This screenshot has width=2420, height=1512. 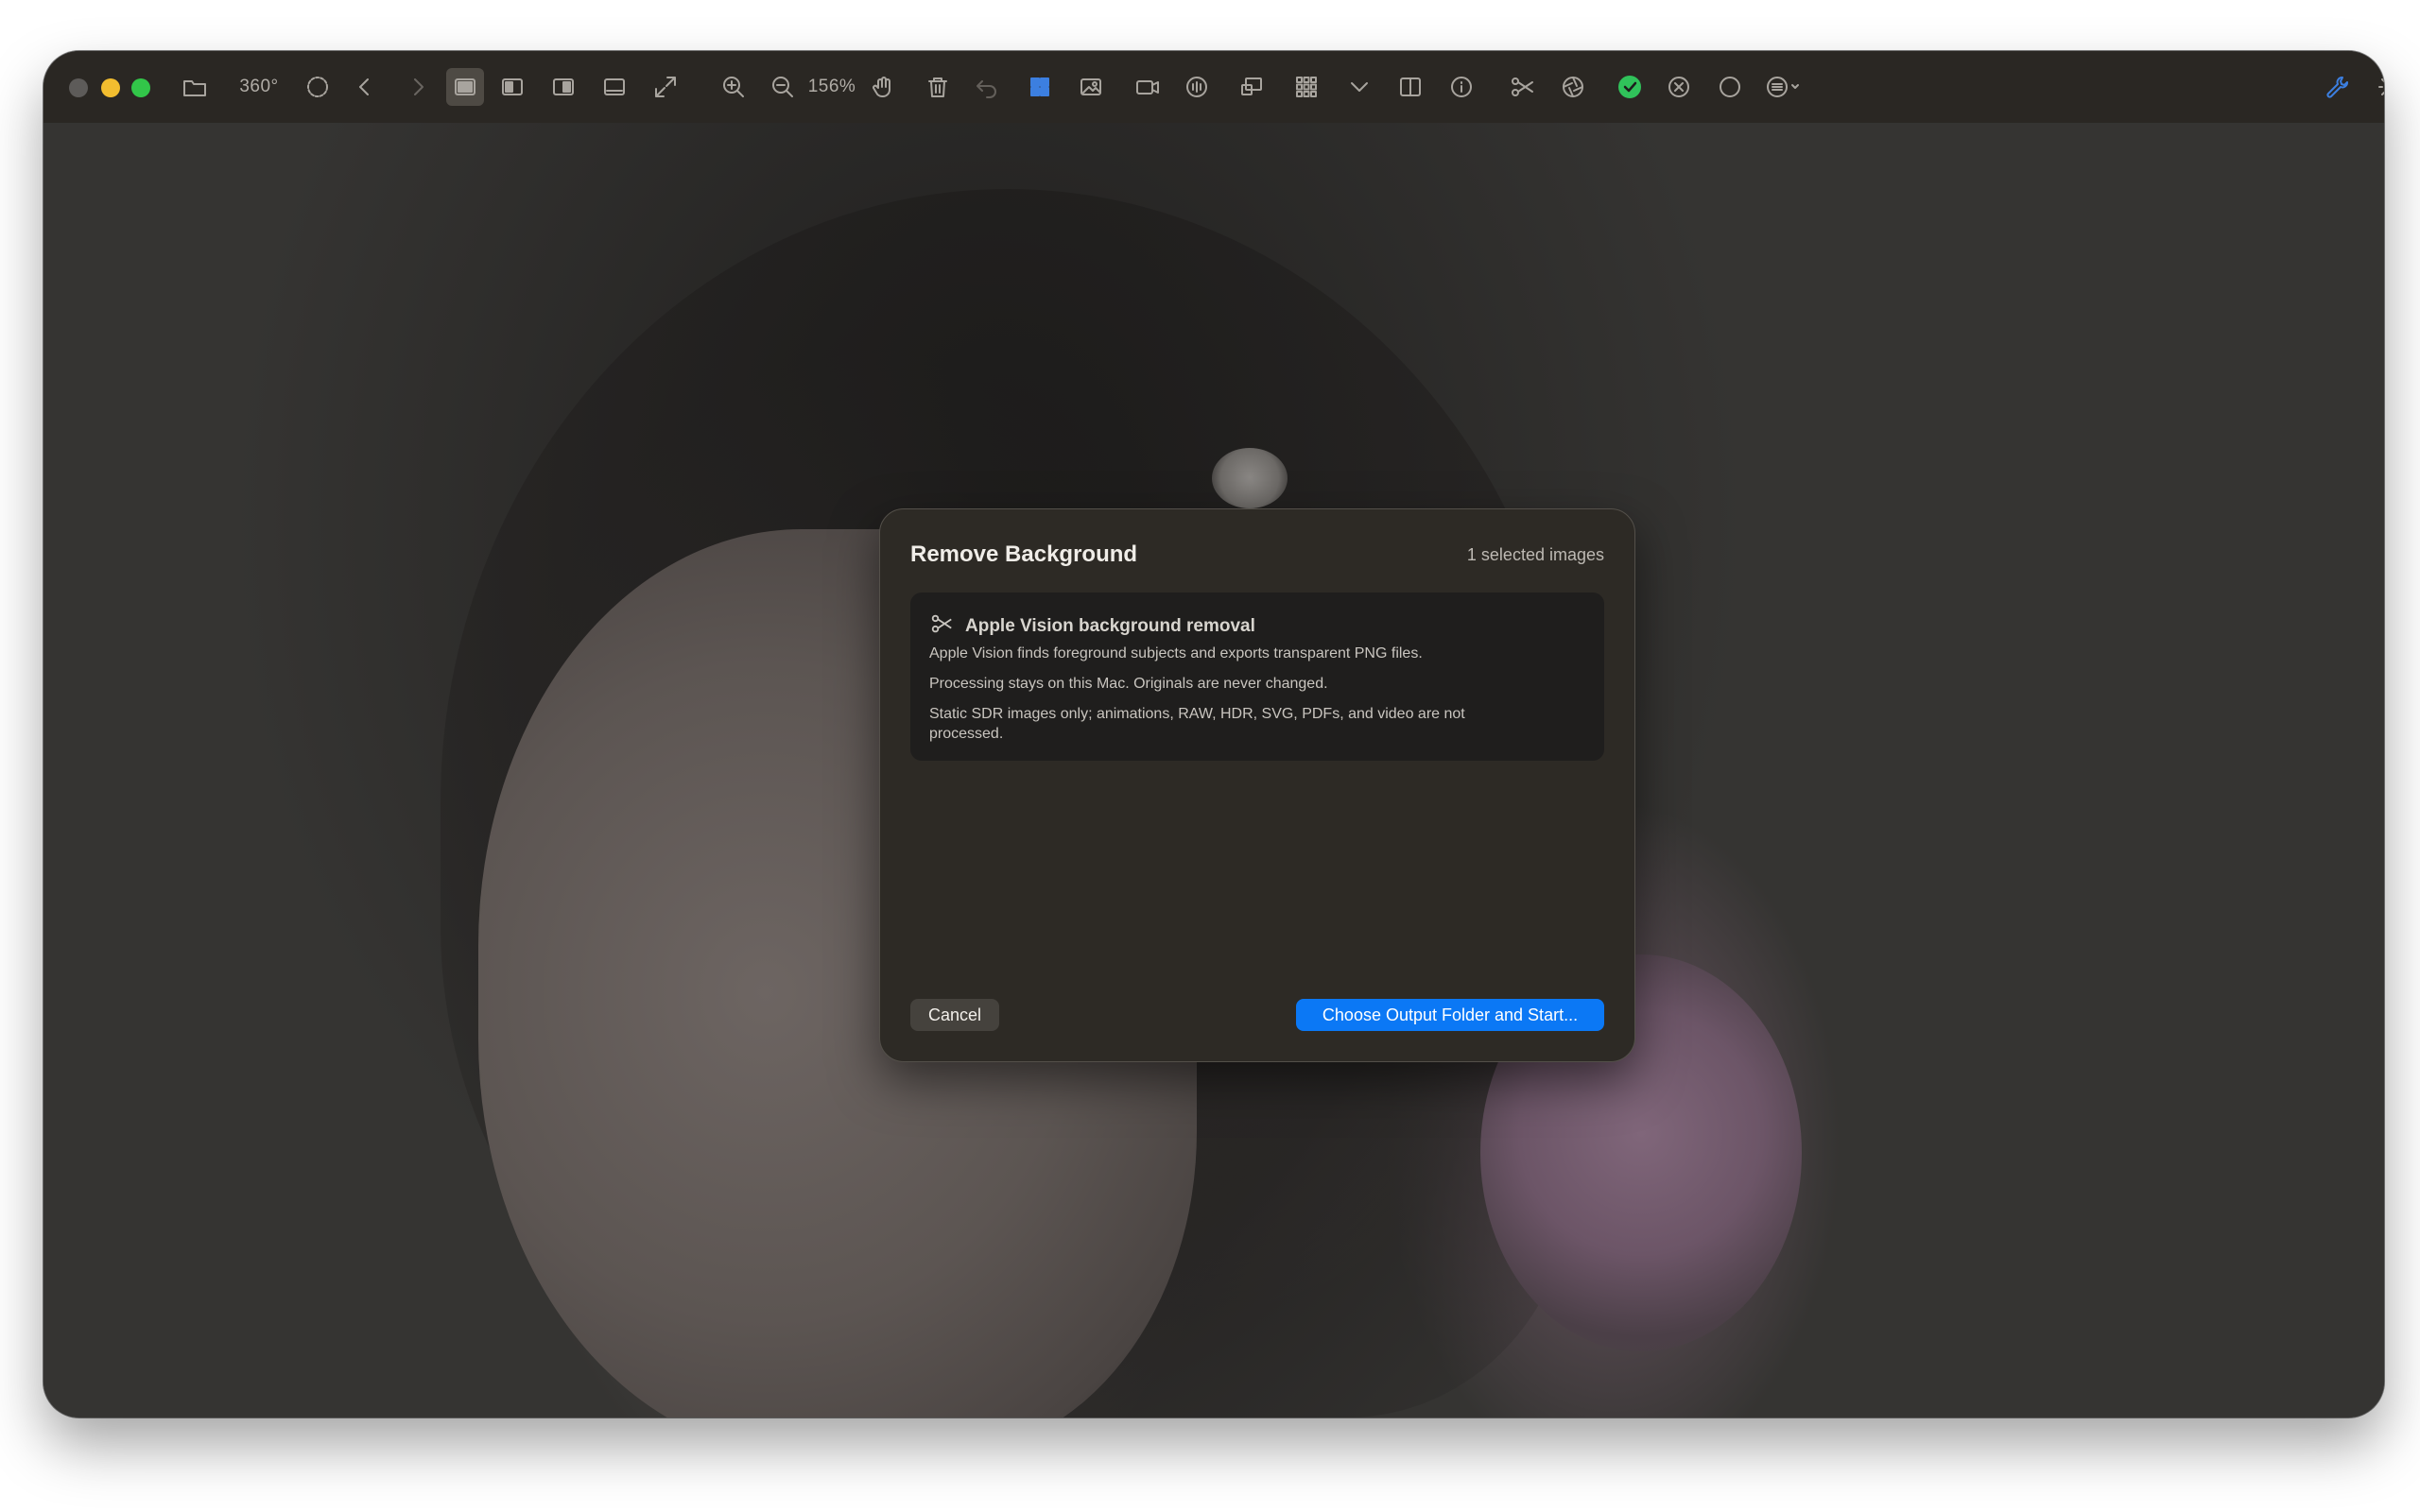 I want to click on photo-region-hair-flower, so click(x=1250, y=478).